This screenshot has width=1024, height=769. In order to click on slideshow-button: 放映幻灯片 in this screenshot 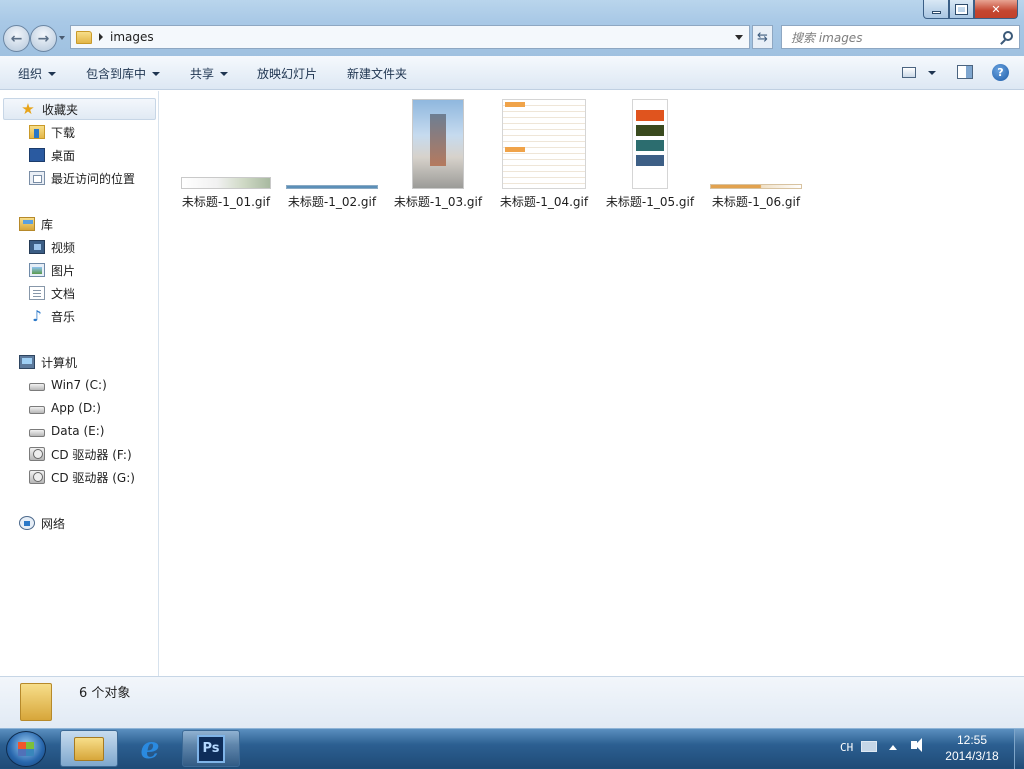, I will do `click(287, 73)`.